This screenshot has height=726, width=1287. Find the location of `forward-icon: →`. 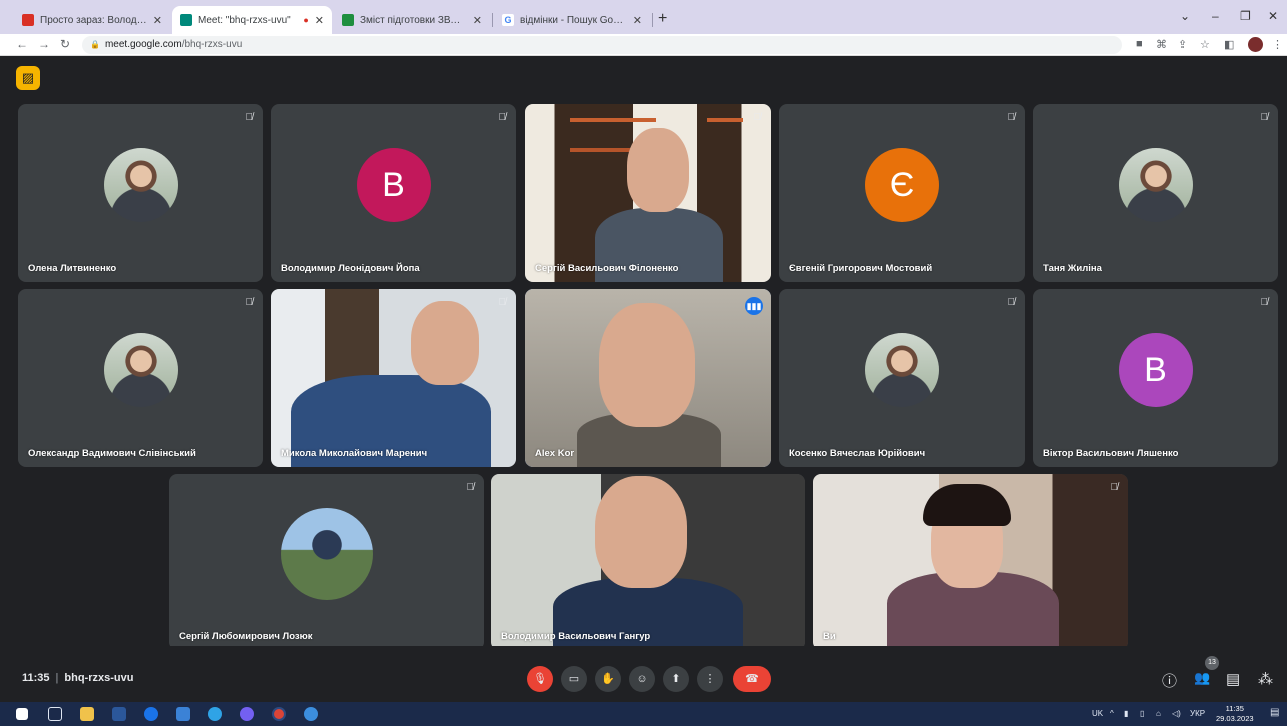

forward-icon: → is located at coordinates (44, 44).